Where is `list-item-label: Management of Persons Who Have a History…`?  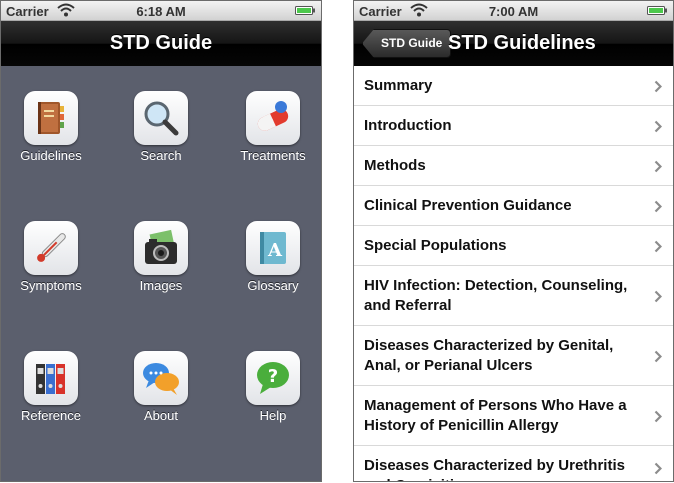 list-item-label: Management of Persons Who Have a History… is located at coordinates (495, 415).